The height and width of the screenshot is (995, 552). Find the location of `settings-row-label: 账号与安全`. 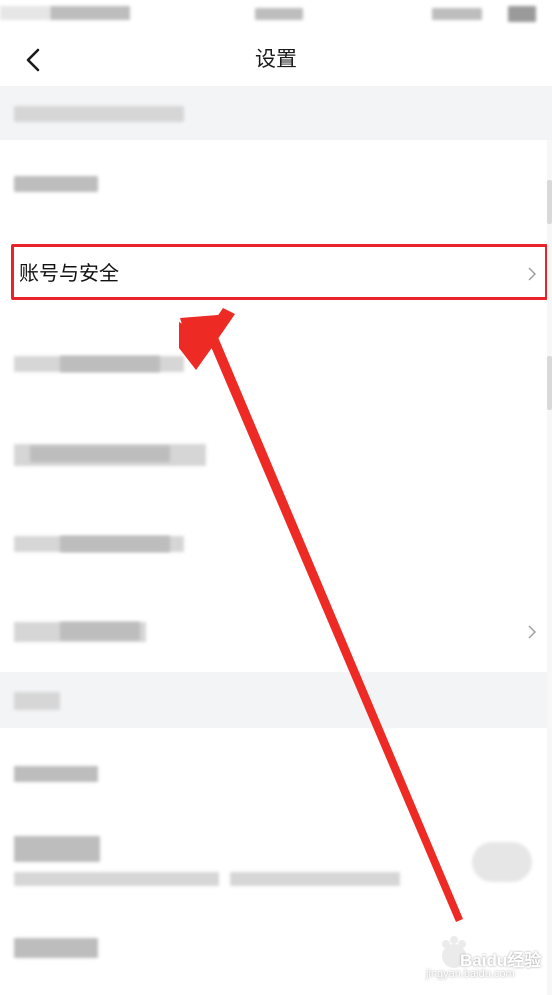

settings-row-label: 账号与安全 is located at coordinates (69, 273).